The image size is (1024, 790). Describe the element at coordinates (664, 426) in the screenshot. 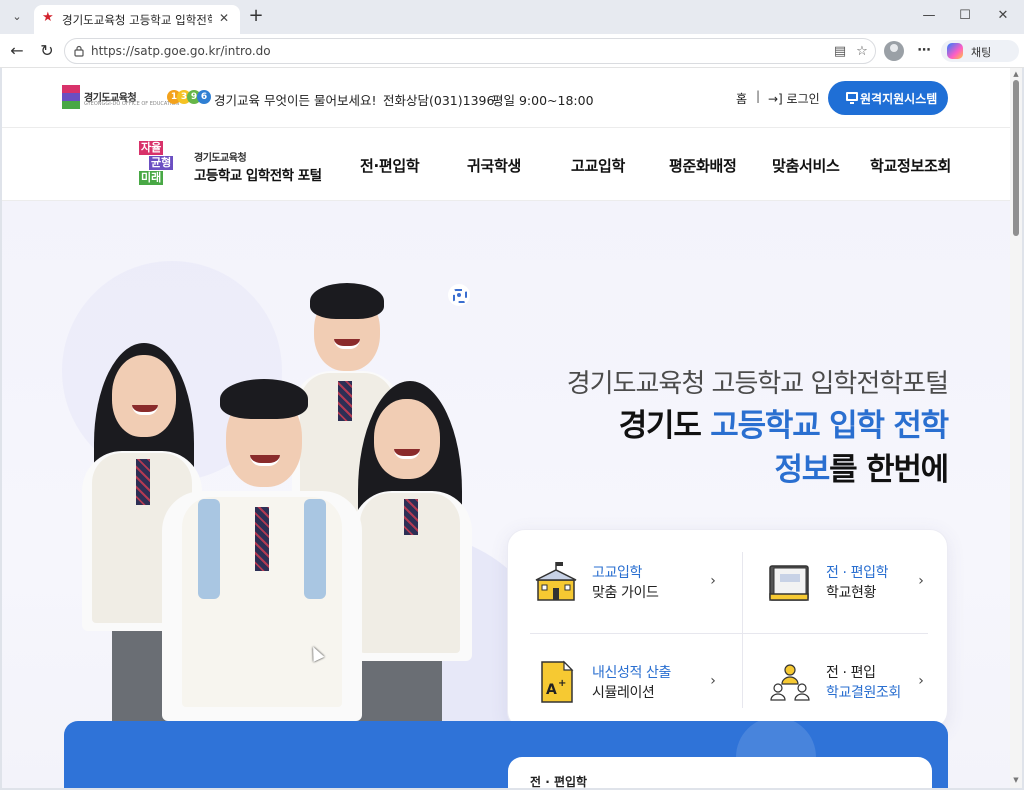

I see `hero-title-part: 경기도` at that location.